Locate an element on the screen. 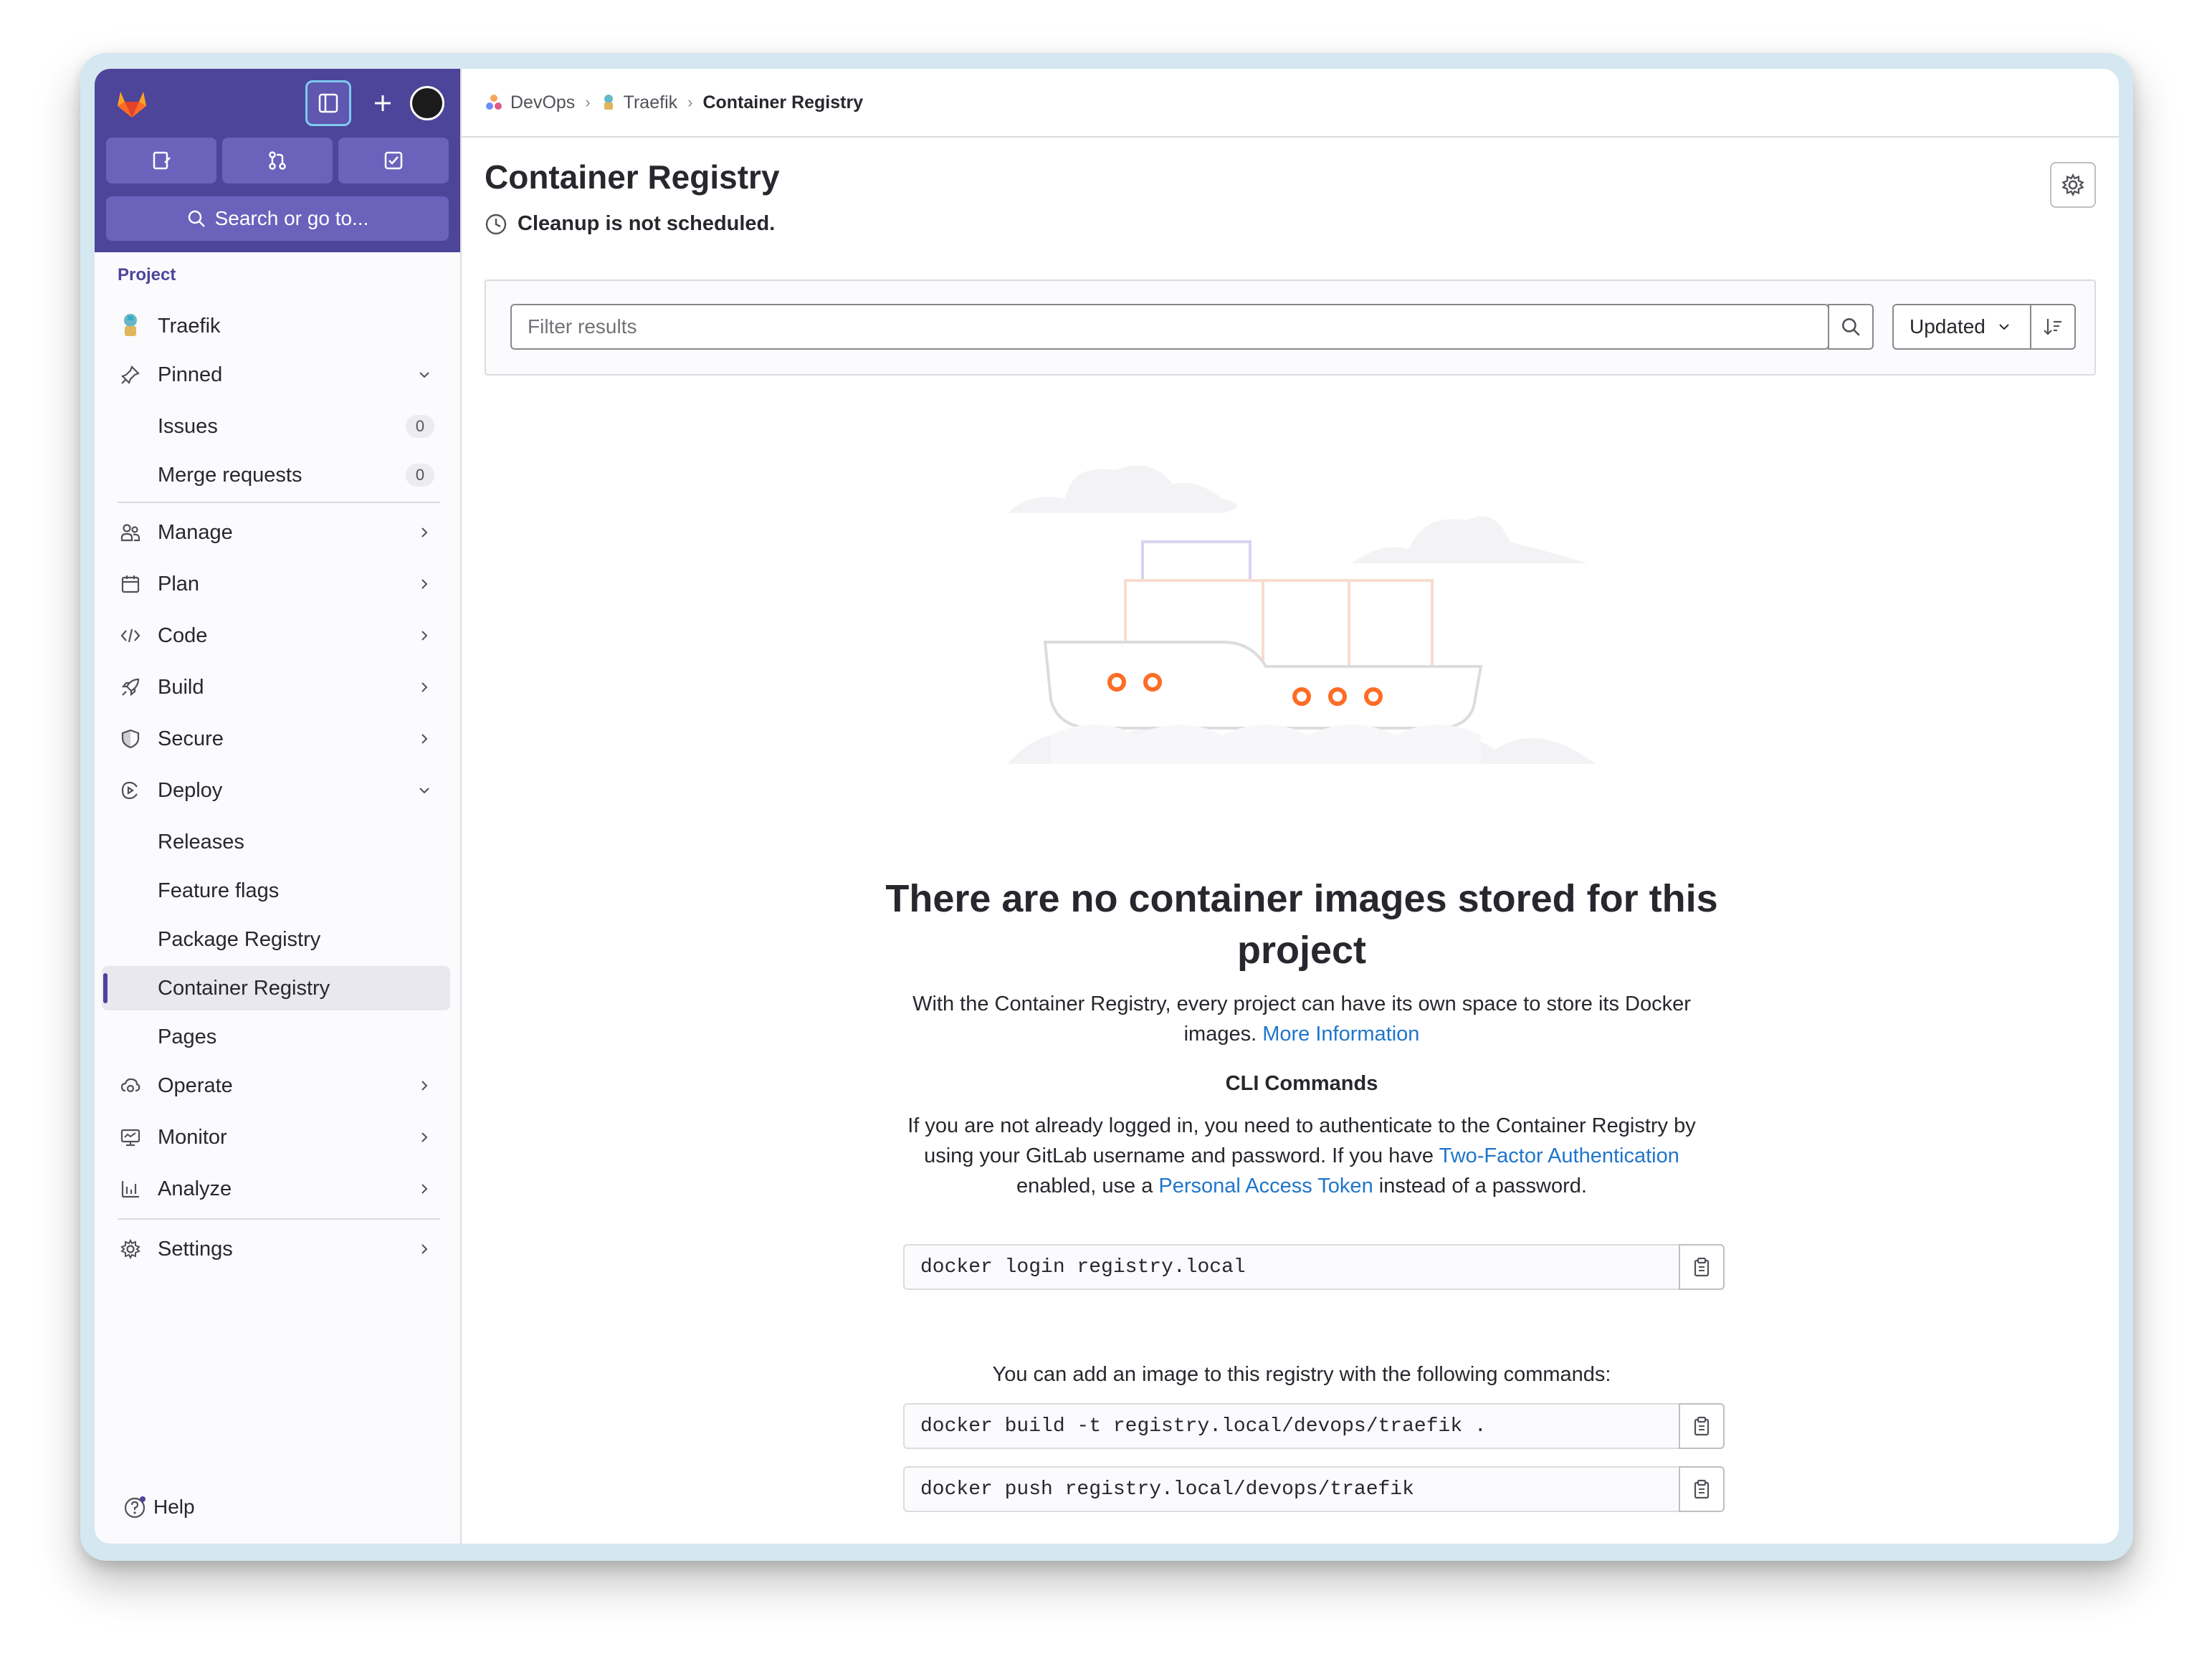 The width and height of the screenshot is (2212, 1664). registry-settings-button is located at coordinates (2073, 185).